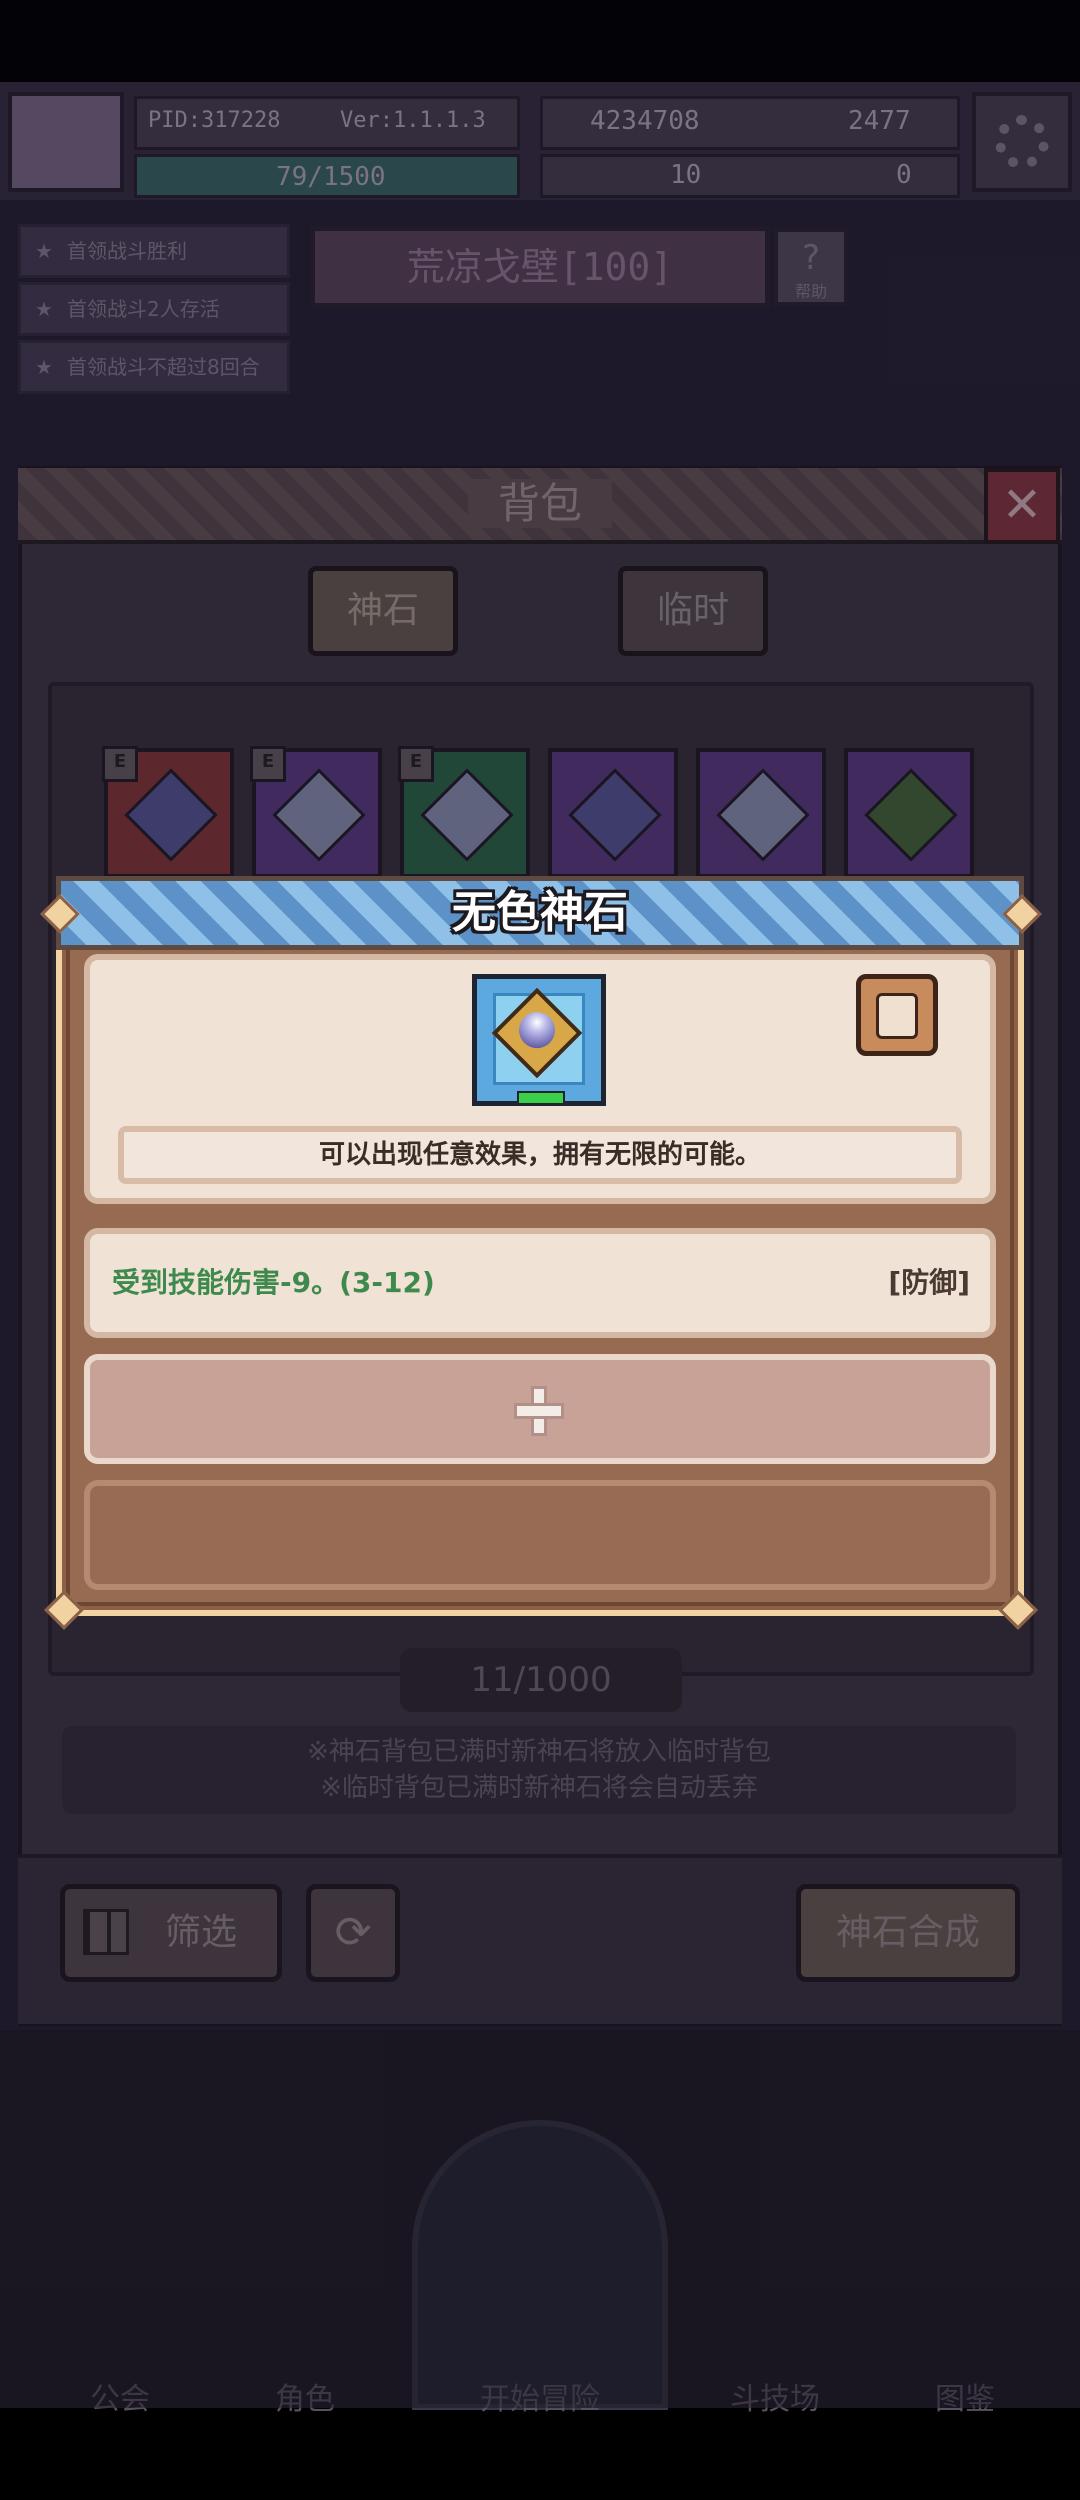 The width and height of the screenshot is (1080, 2500). What do you see at coordinates (541, 1098) in the screenshot?
I see `gem-level-bar` at bounding box center [541, 1098].